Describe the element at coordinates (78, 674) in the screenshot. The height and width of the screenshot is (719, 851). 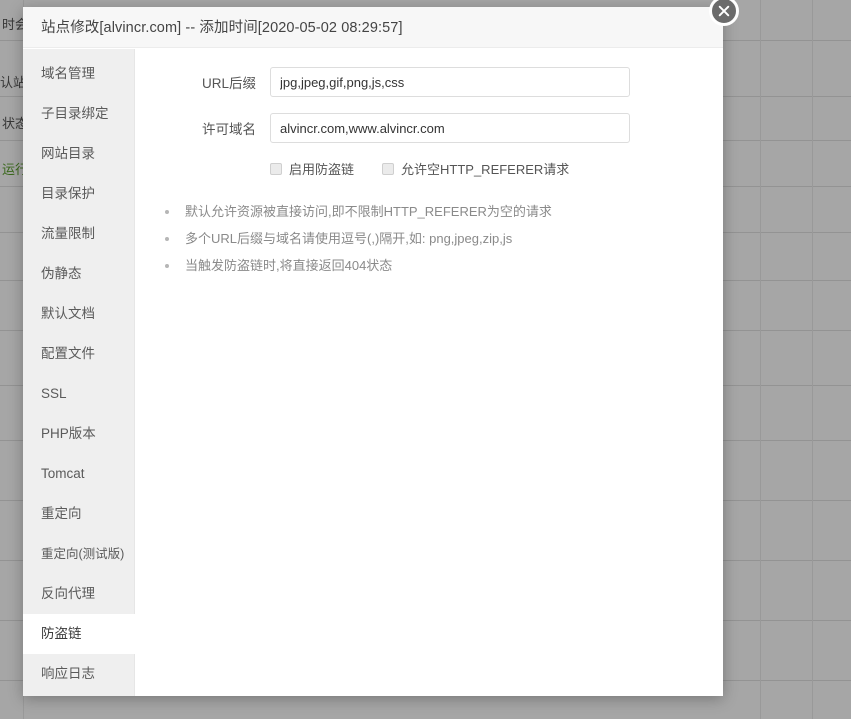
I see `sidebar-item: 响应日志` at that location.